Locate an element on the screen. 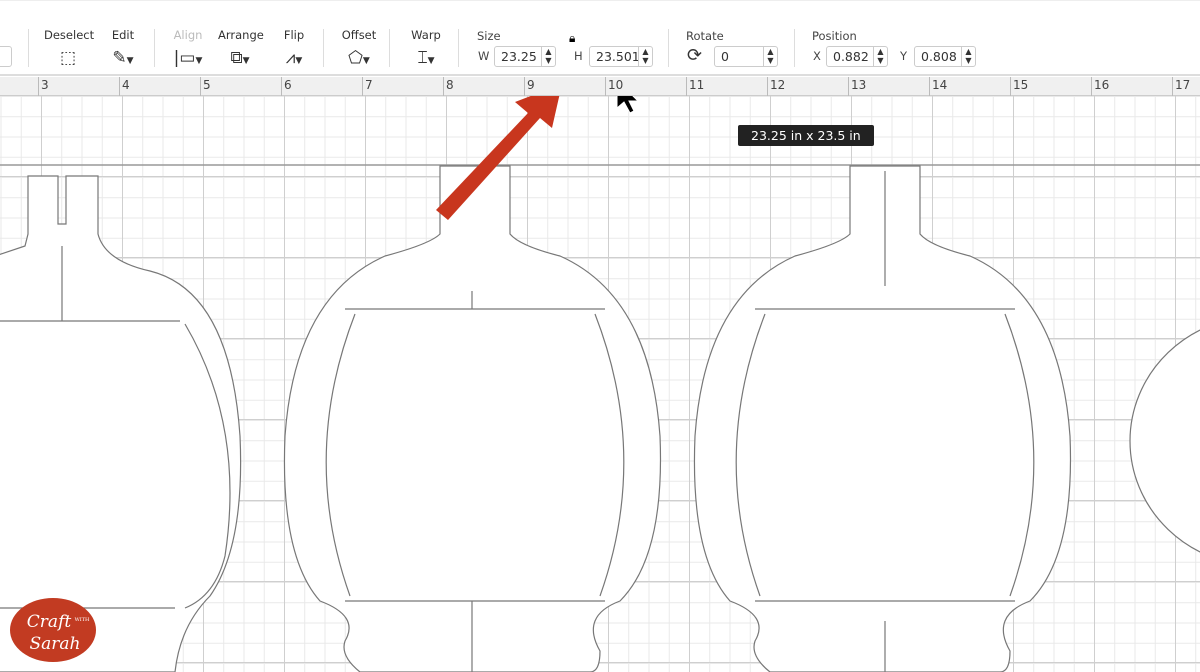 The width and height of the screenshot is (1200, 672). y-value: 0.808 is located at coordinates (939, 56).